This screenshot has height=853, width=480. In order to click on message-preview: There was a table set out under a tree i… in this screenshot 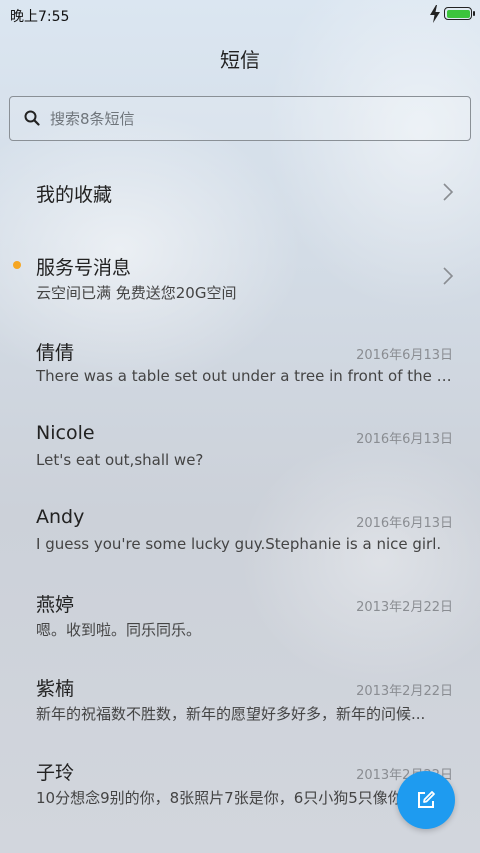, I will do `click(245, 376)`.